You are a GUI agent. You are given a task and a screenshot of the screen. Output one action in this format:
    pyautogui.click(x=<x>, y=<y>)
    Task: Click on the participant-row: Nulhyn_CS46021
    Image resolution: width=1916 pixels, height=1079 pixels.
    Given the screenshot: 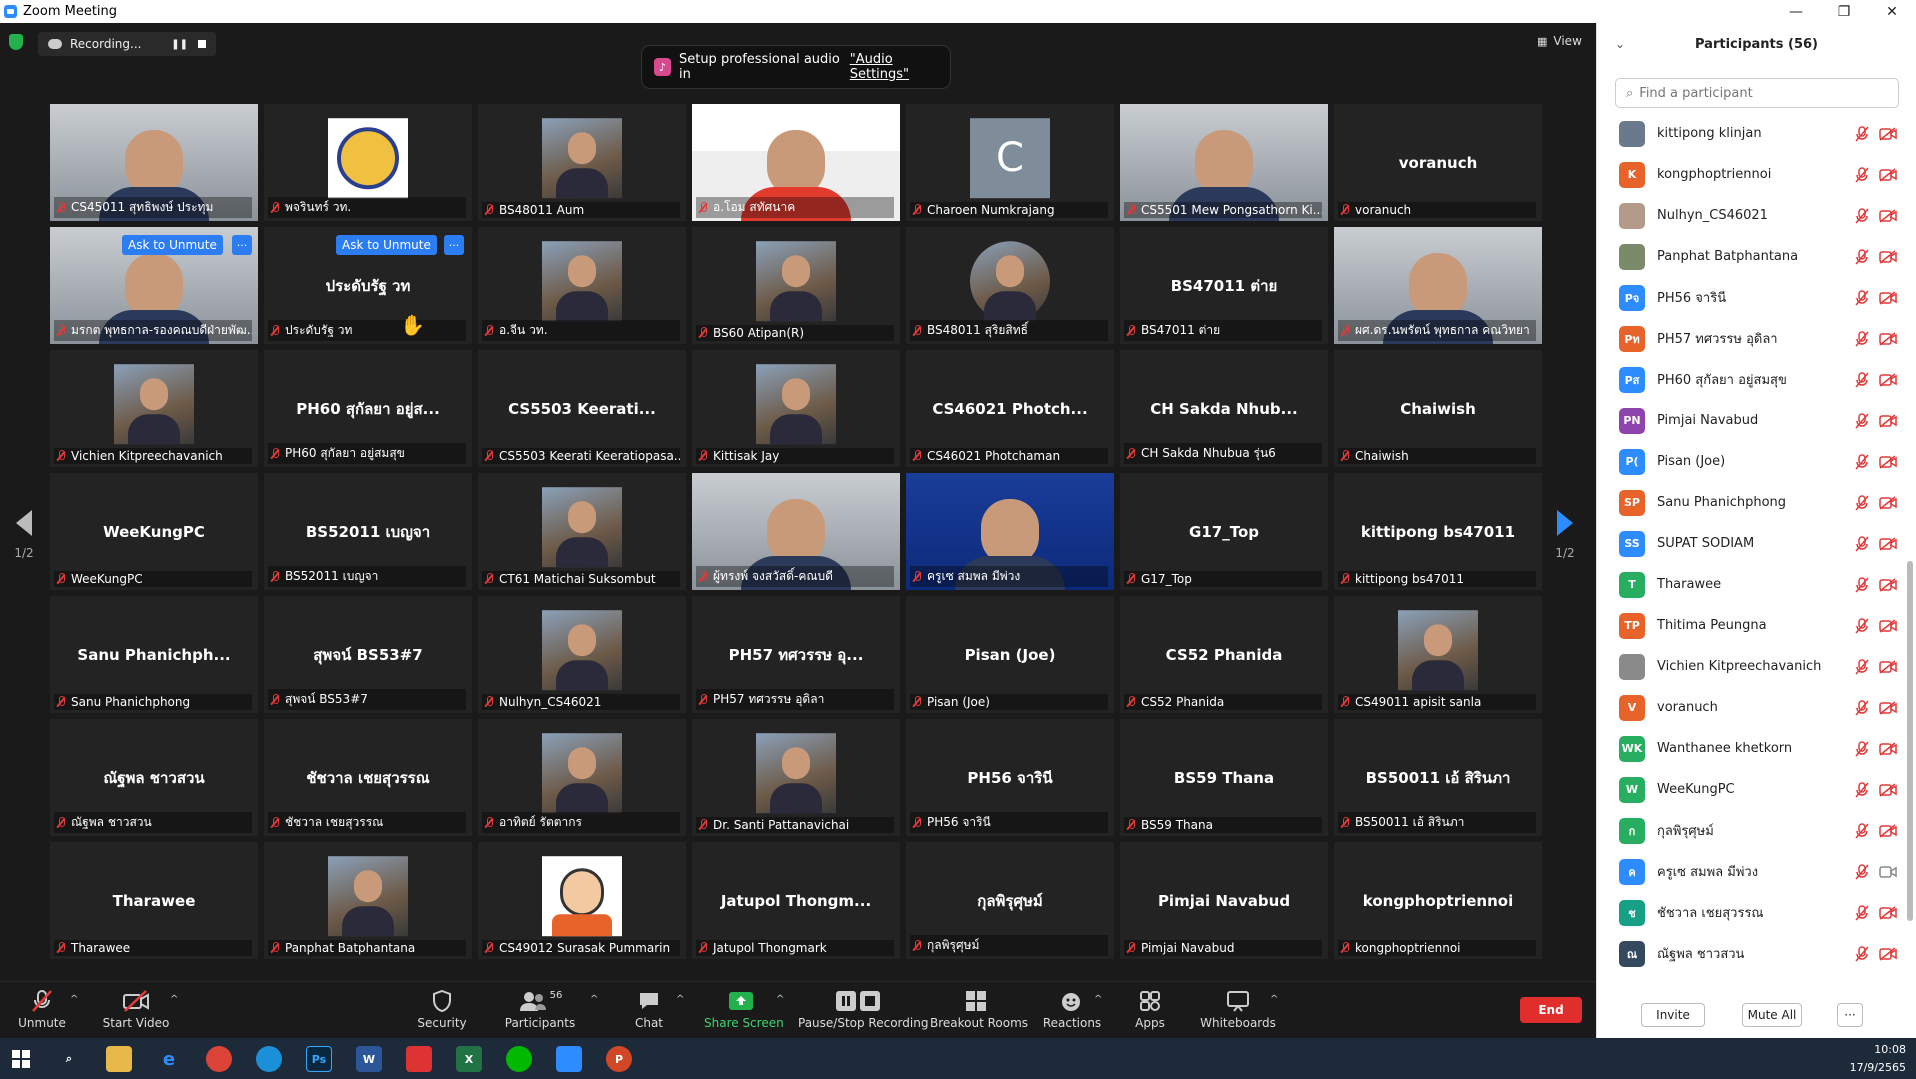 What is the action you would take?
    pyautogui.click(x=1750, y=215)
    